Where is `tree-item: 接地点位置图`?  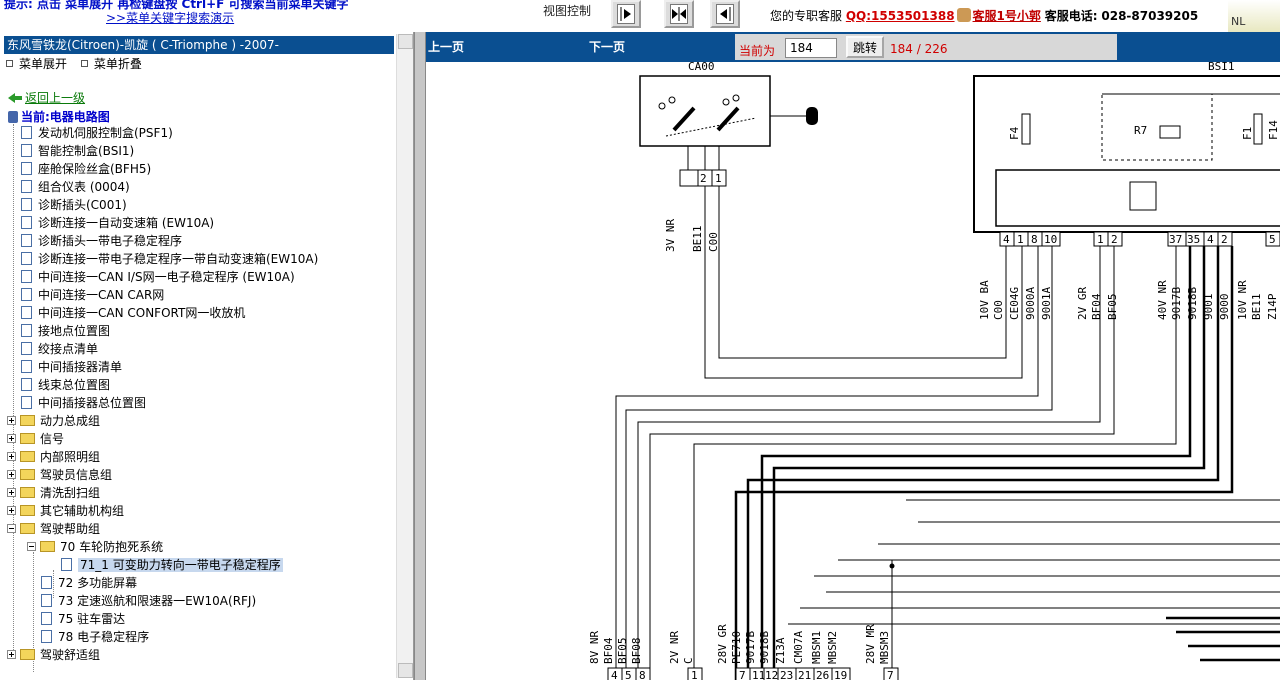 tree-item: 接地点位置图 is located at coordinates (65, 331).